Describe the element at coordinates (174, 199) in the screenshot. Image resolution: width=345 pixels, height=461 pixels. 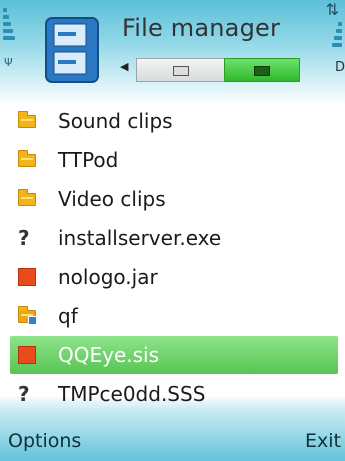
I see `list-item: Video clips` at that location.